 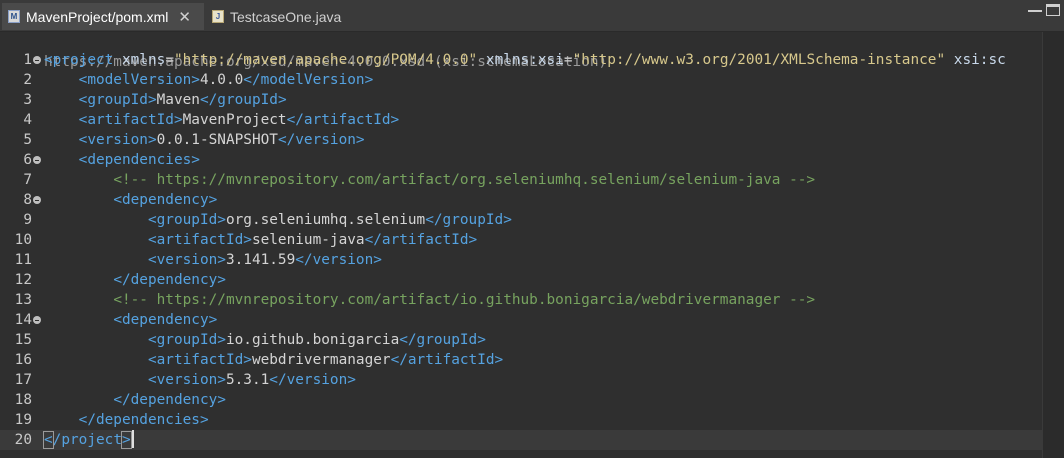 I want to click on code-text: <groupId>Maven</groupId>, so click(x=165, y=100).